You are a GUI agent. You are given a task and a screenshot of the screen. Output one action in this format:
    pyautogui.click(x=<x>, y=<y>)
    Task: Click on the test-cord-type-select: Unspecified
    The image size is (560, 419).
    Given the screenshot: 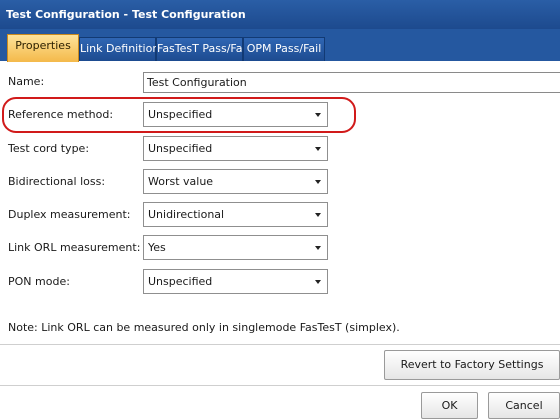 What is the action you would take?
    pyautogui.click(x=235, y=148)
    